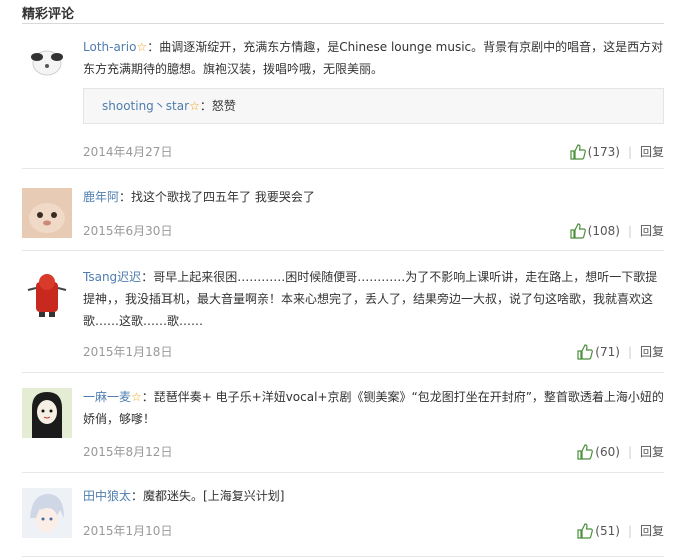 The height and width of the screenshot is (557, 694). Describe the element at coordinates (607, 351) in the screenshot. I see `like-count: (71)` at that location.